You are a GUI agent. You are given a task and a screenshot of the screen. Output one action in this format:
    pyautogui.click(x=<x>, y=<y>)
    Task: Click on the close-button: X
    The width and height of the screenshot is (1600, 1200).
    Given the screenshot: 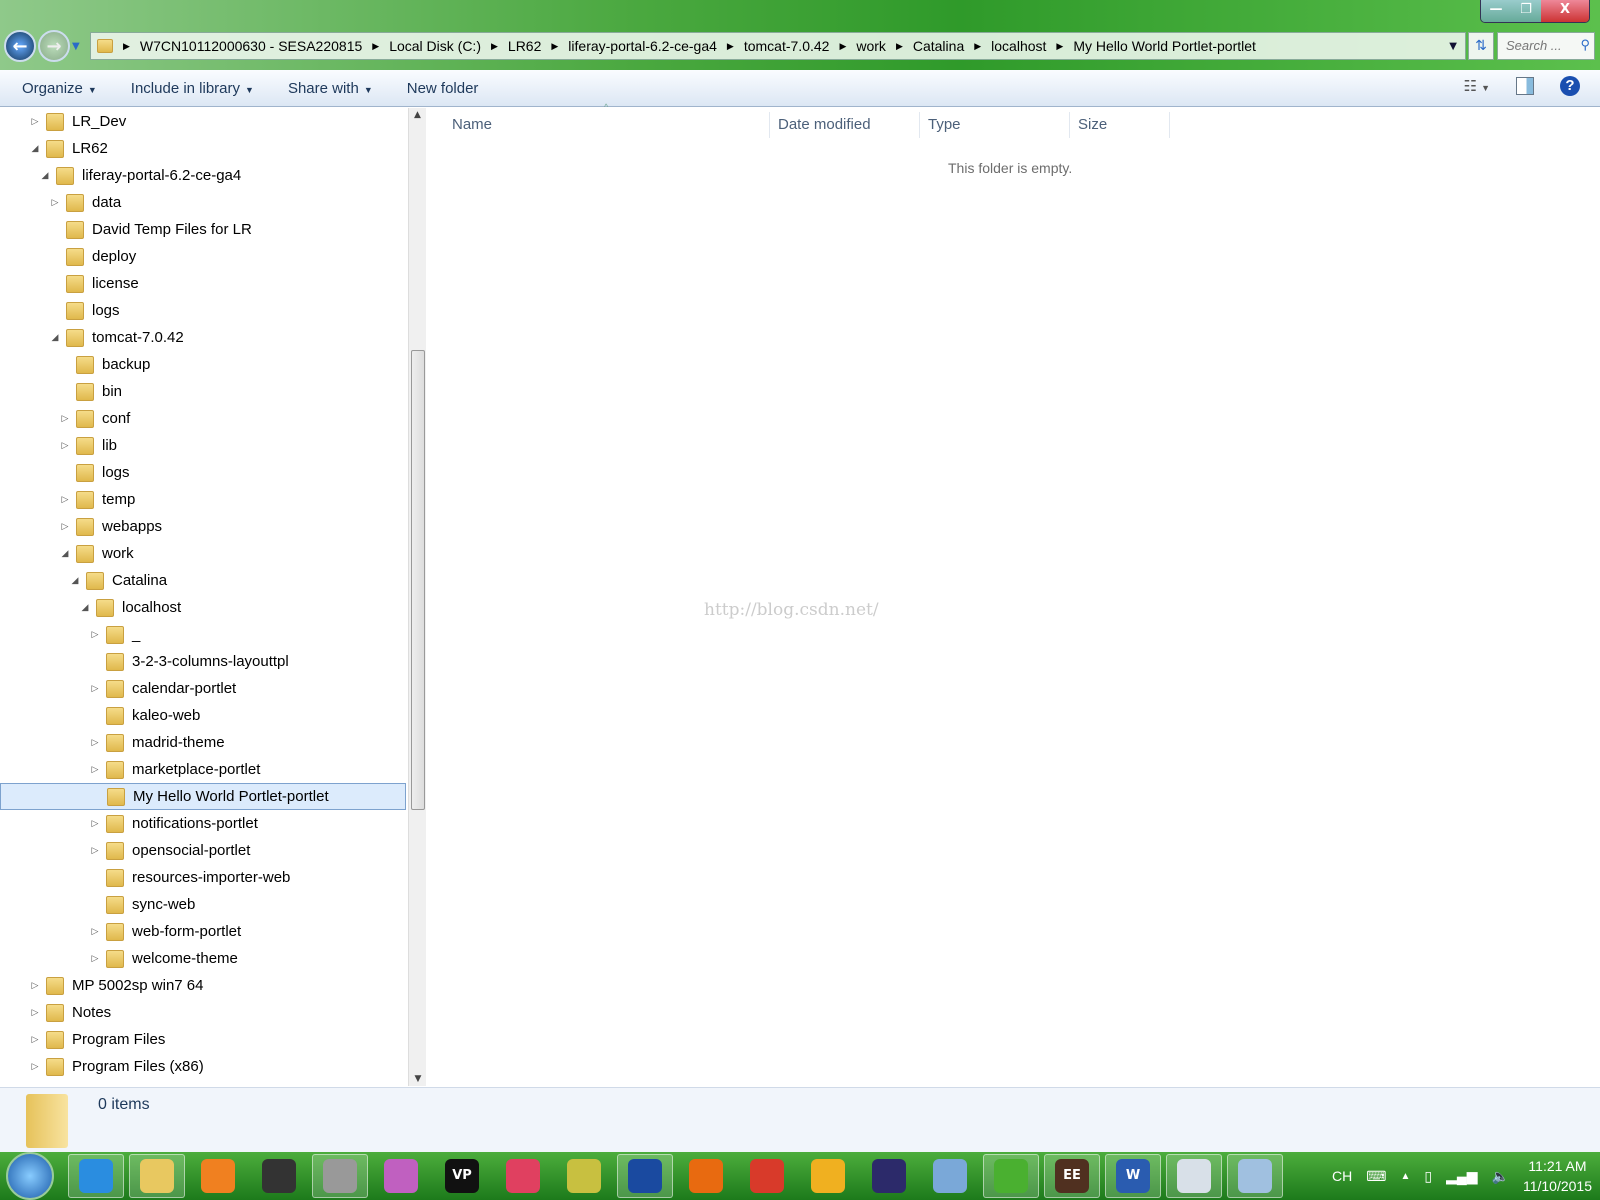 What is the action you would take?
    pyautogui.click(x=1565, y=11)
    